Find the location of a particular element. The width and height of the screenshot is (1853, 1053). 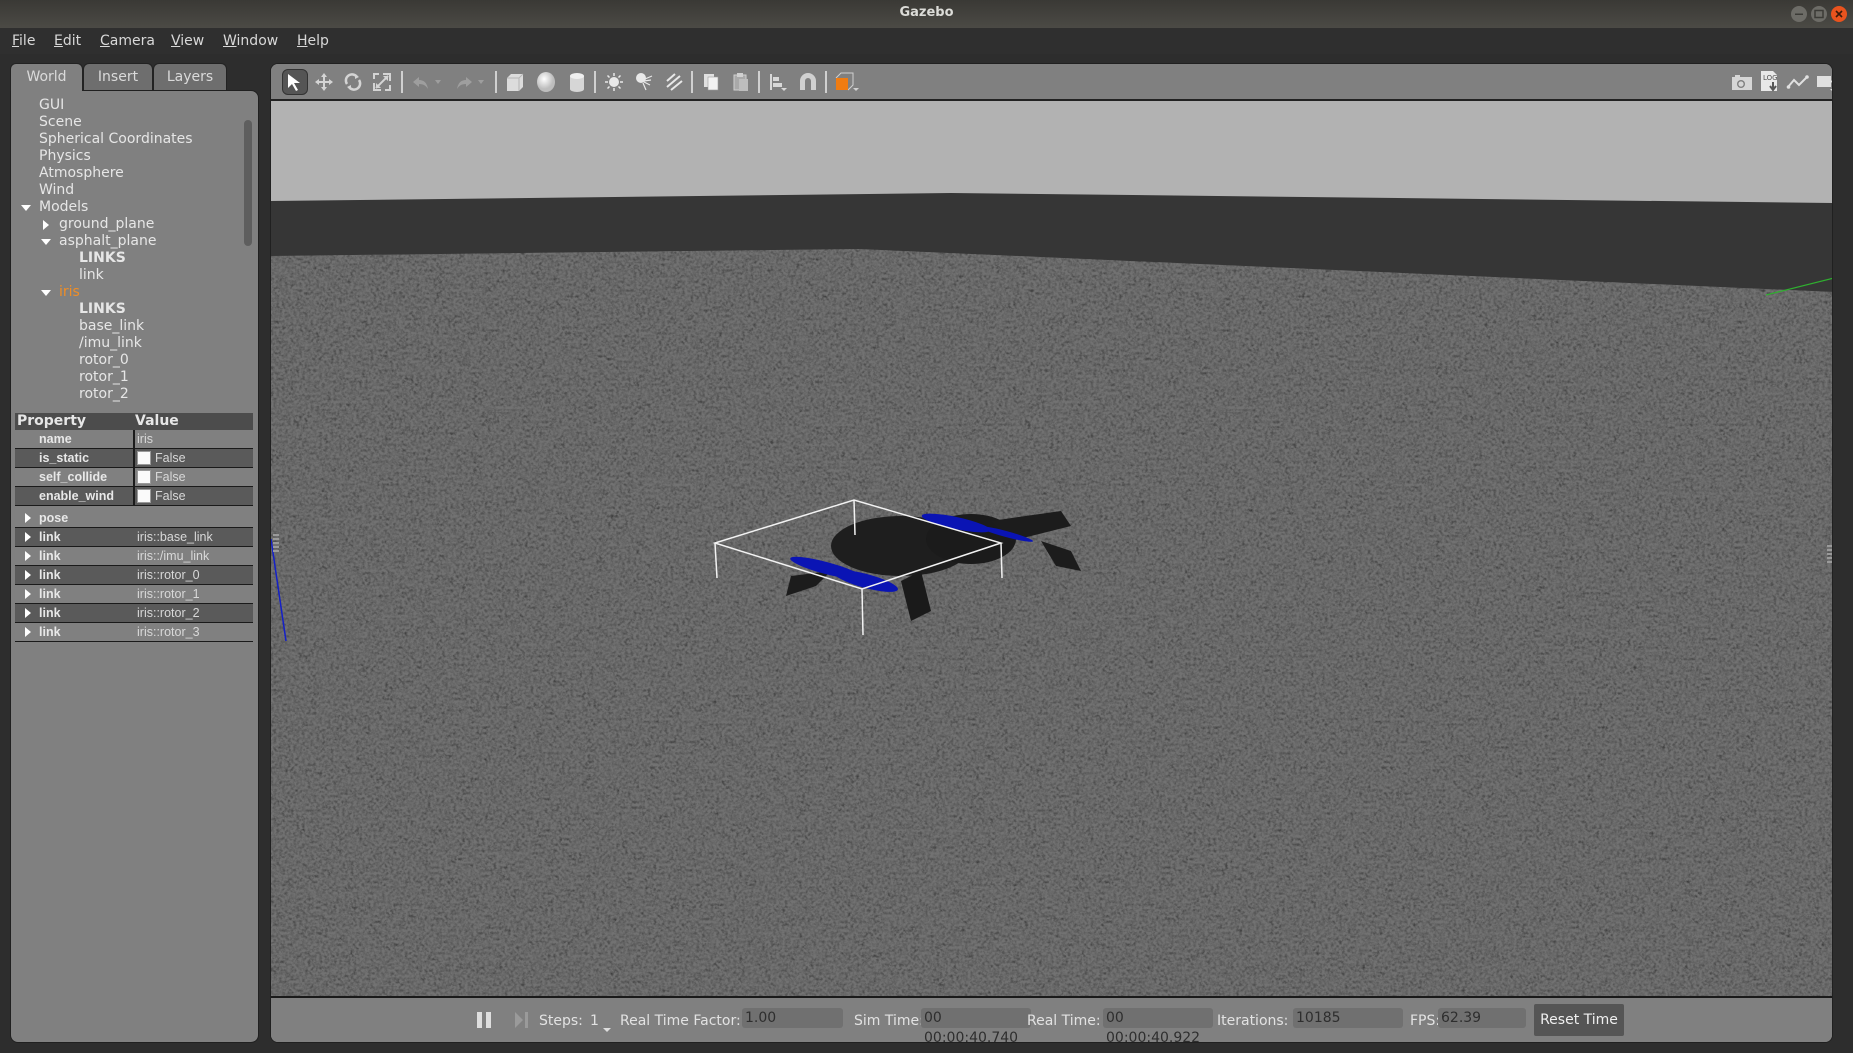

scale-icon is located at coordinates (382, 82).